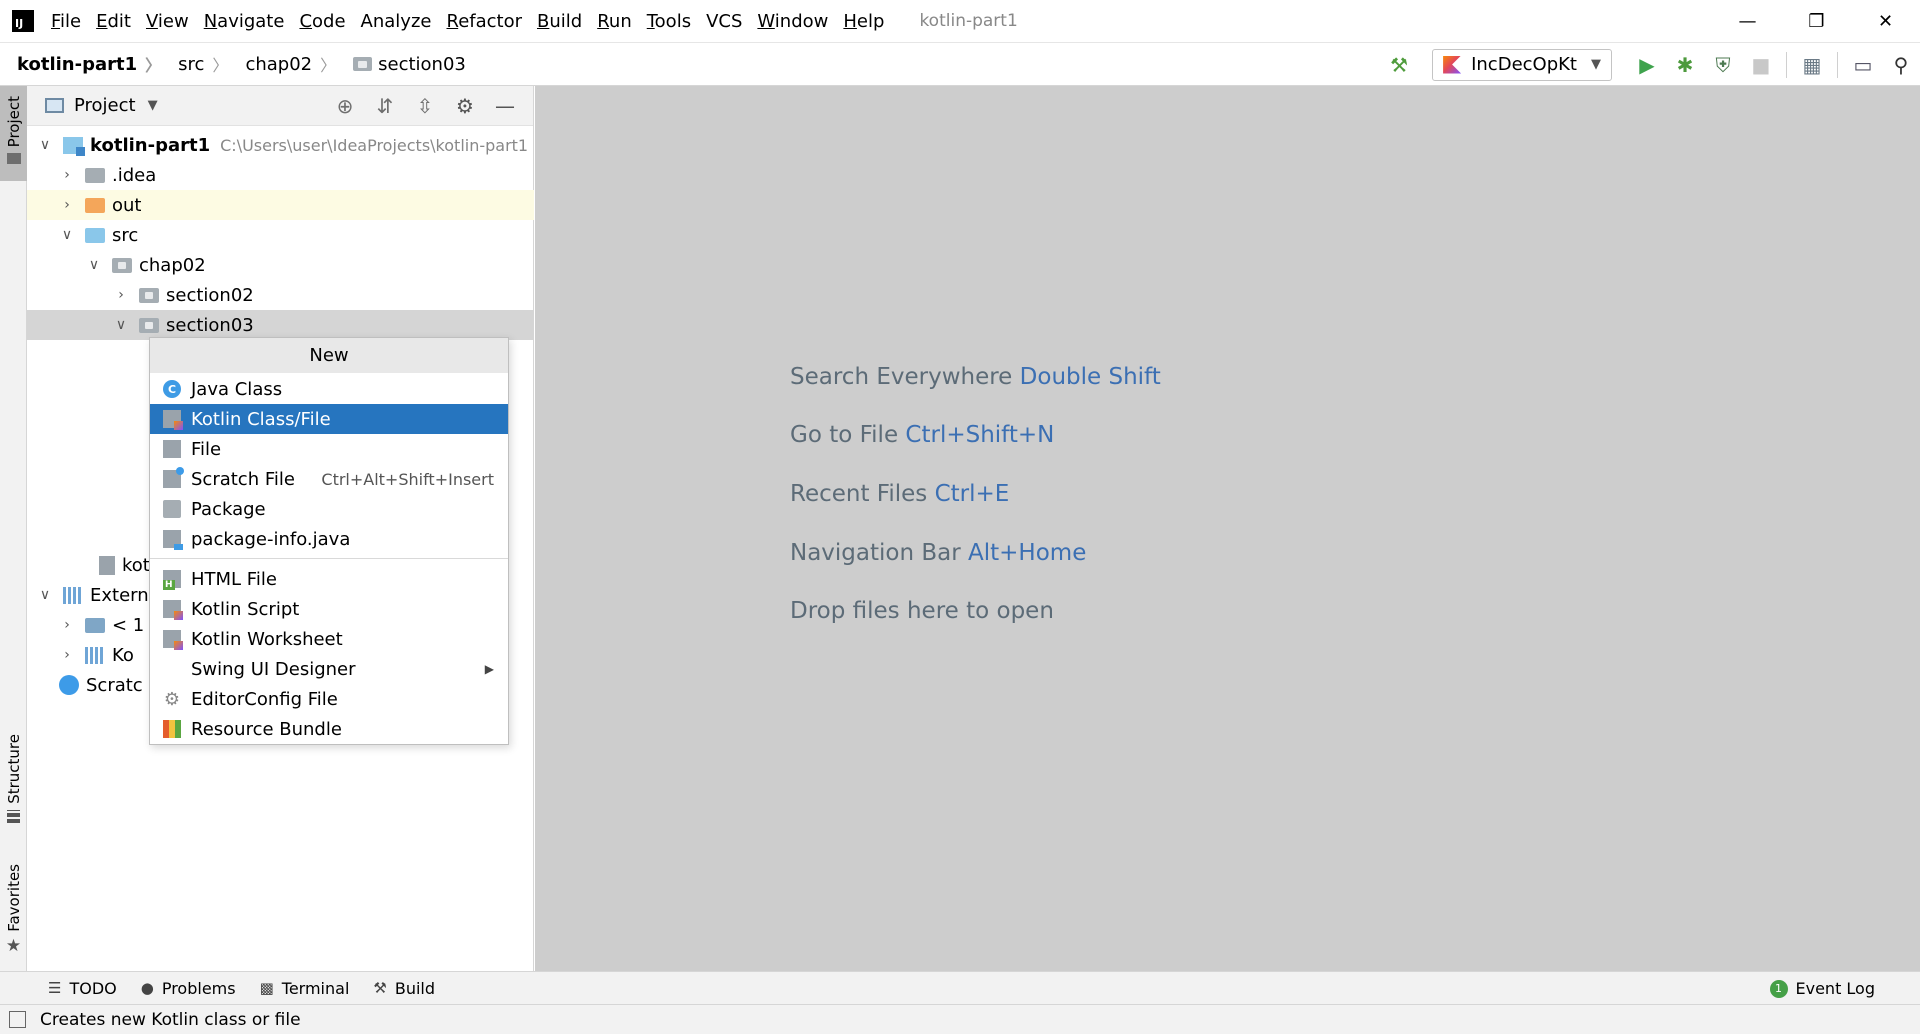 Image resolution: width=1920 pixels, height=1034 pixels. I want to click on blank-icon, so click(172, 669).